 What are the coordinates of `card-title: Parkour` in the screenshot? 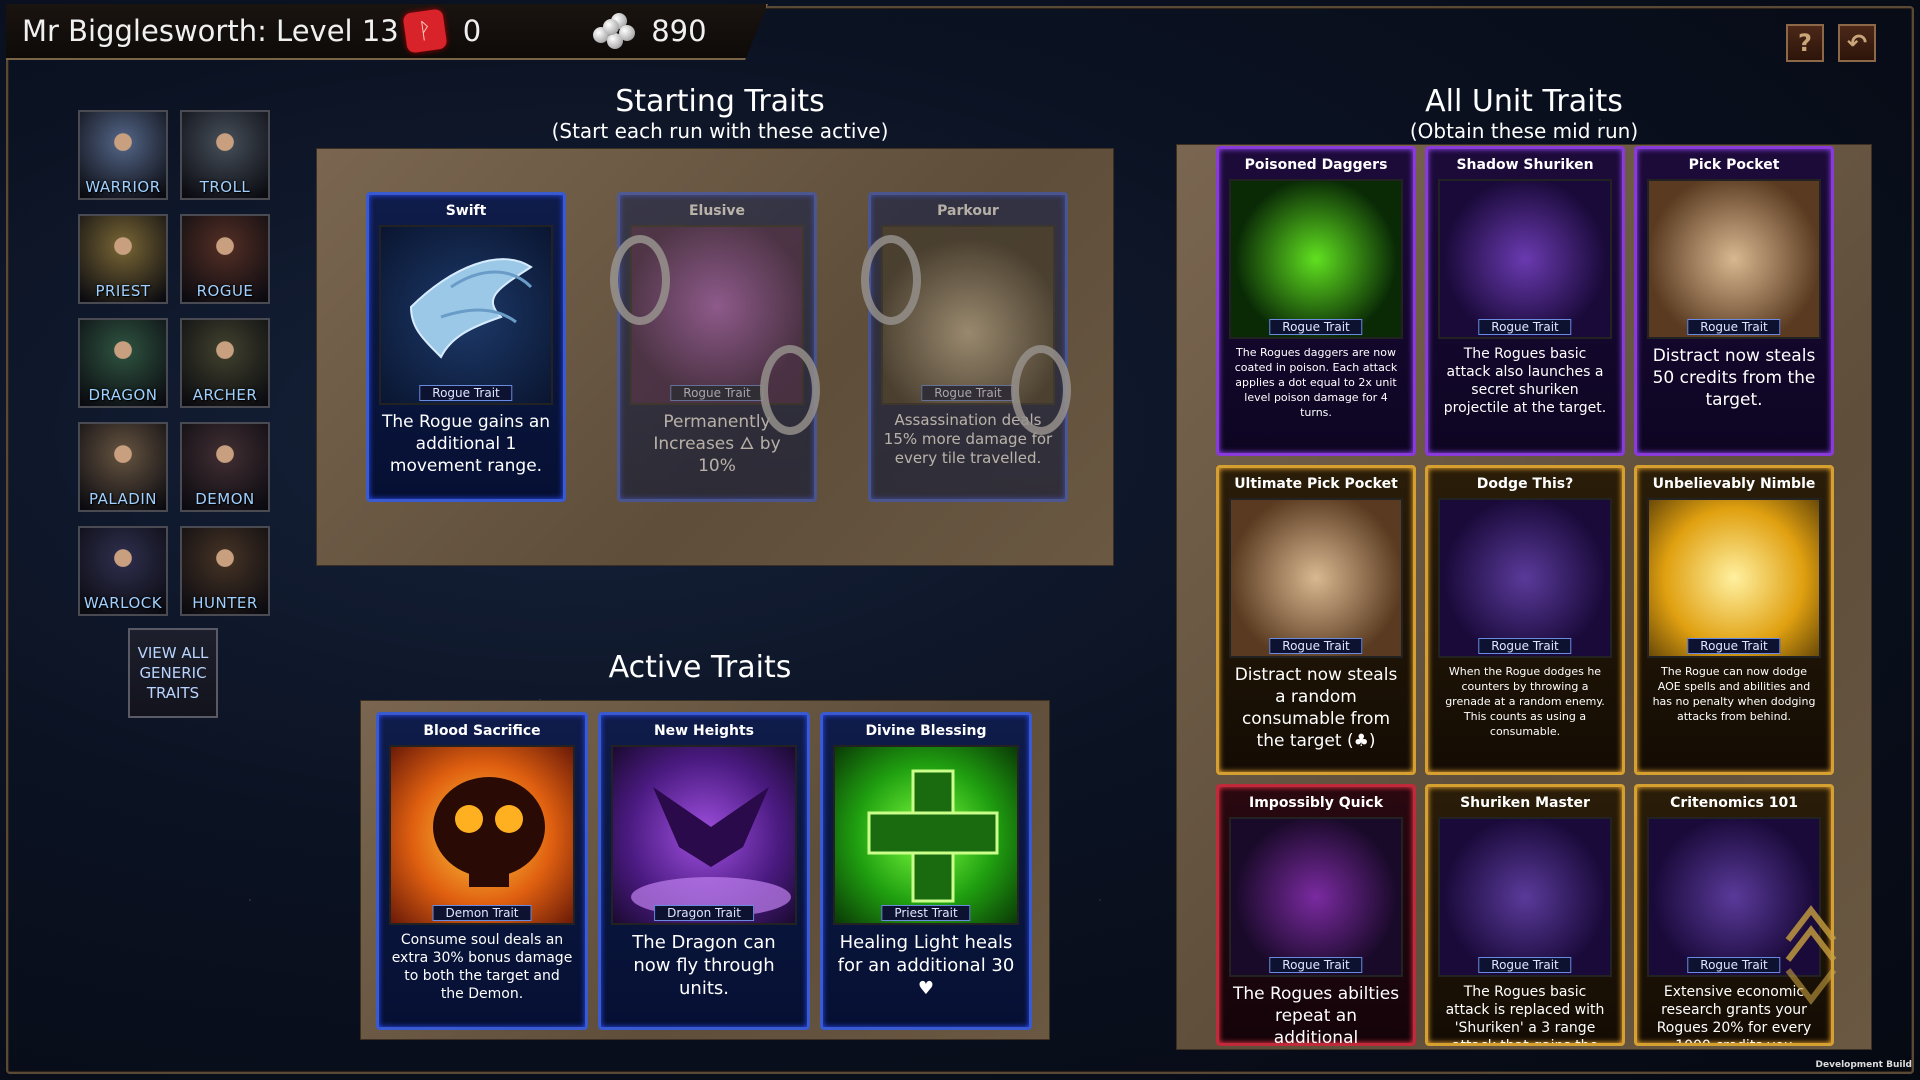 It's located at (968, 211).